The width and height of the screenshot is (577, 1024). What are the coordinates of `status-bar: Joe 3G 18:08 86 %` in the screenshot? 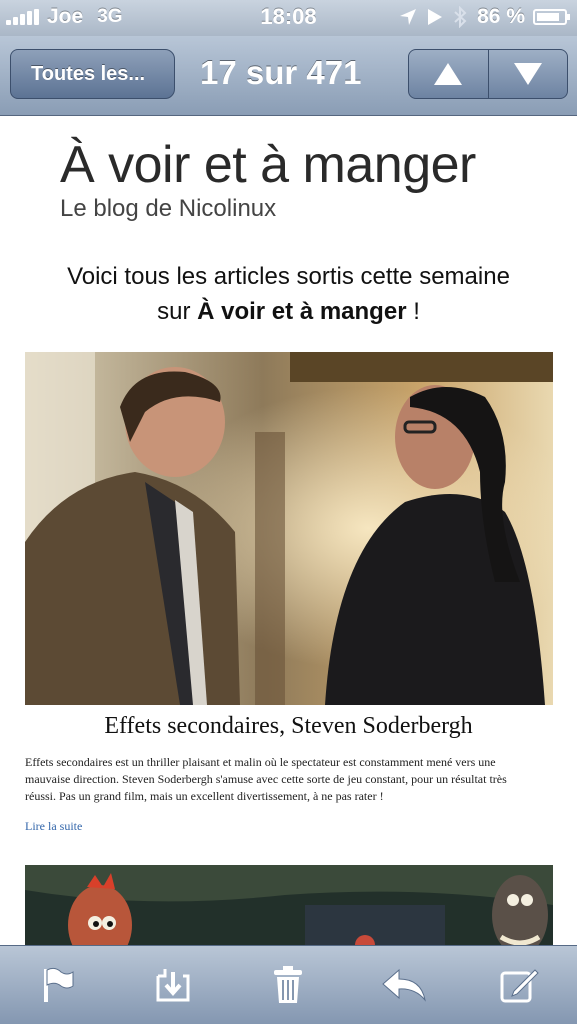 It's located at (288, 18).